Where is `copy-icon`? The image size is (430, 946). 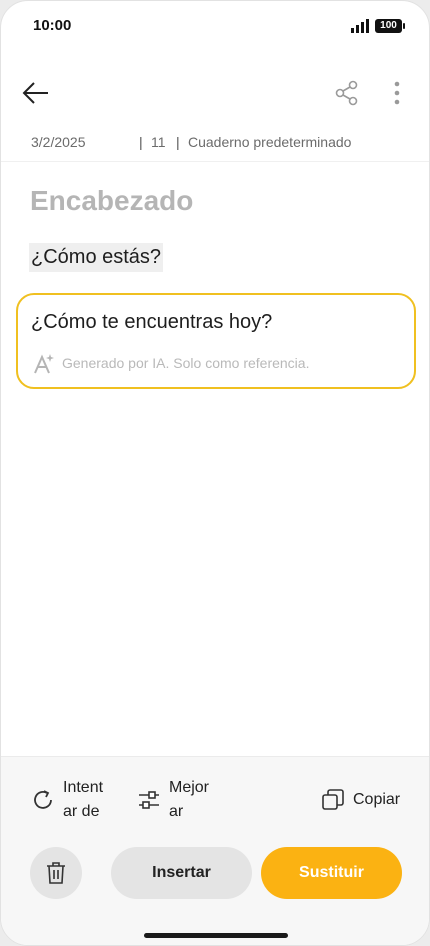
copy-icon is located at coordinates (333, 799).